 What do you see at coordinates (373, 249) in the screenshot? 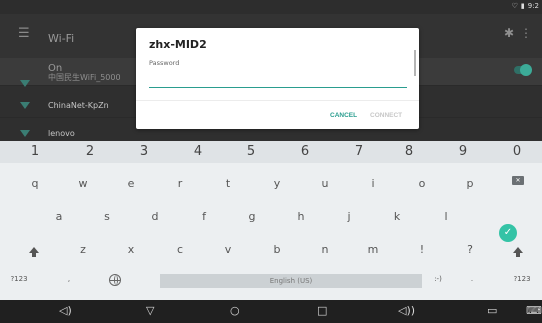
I see `key-m: m` at bounding box center [373, 249].